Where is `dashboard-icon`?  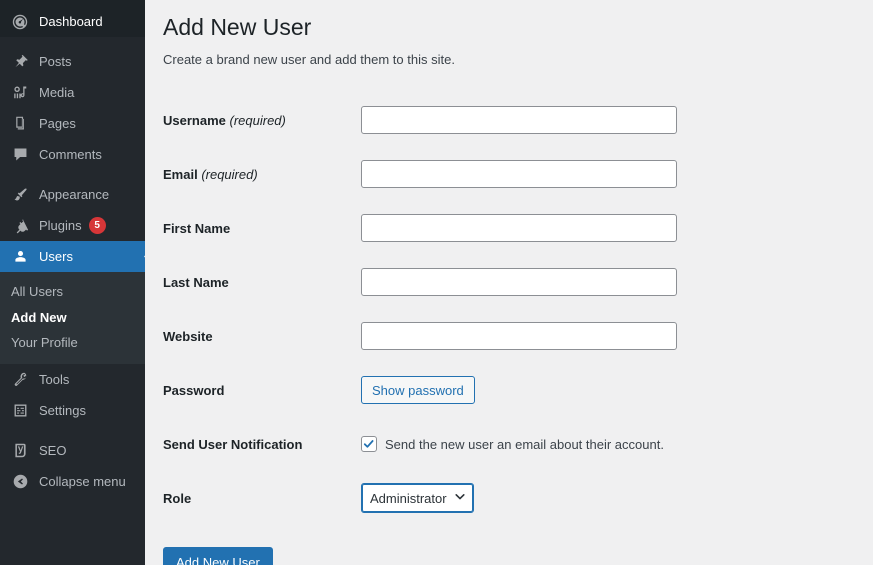 dashboard-icon is located at coordinates (20, 22).